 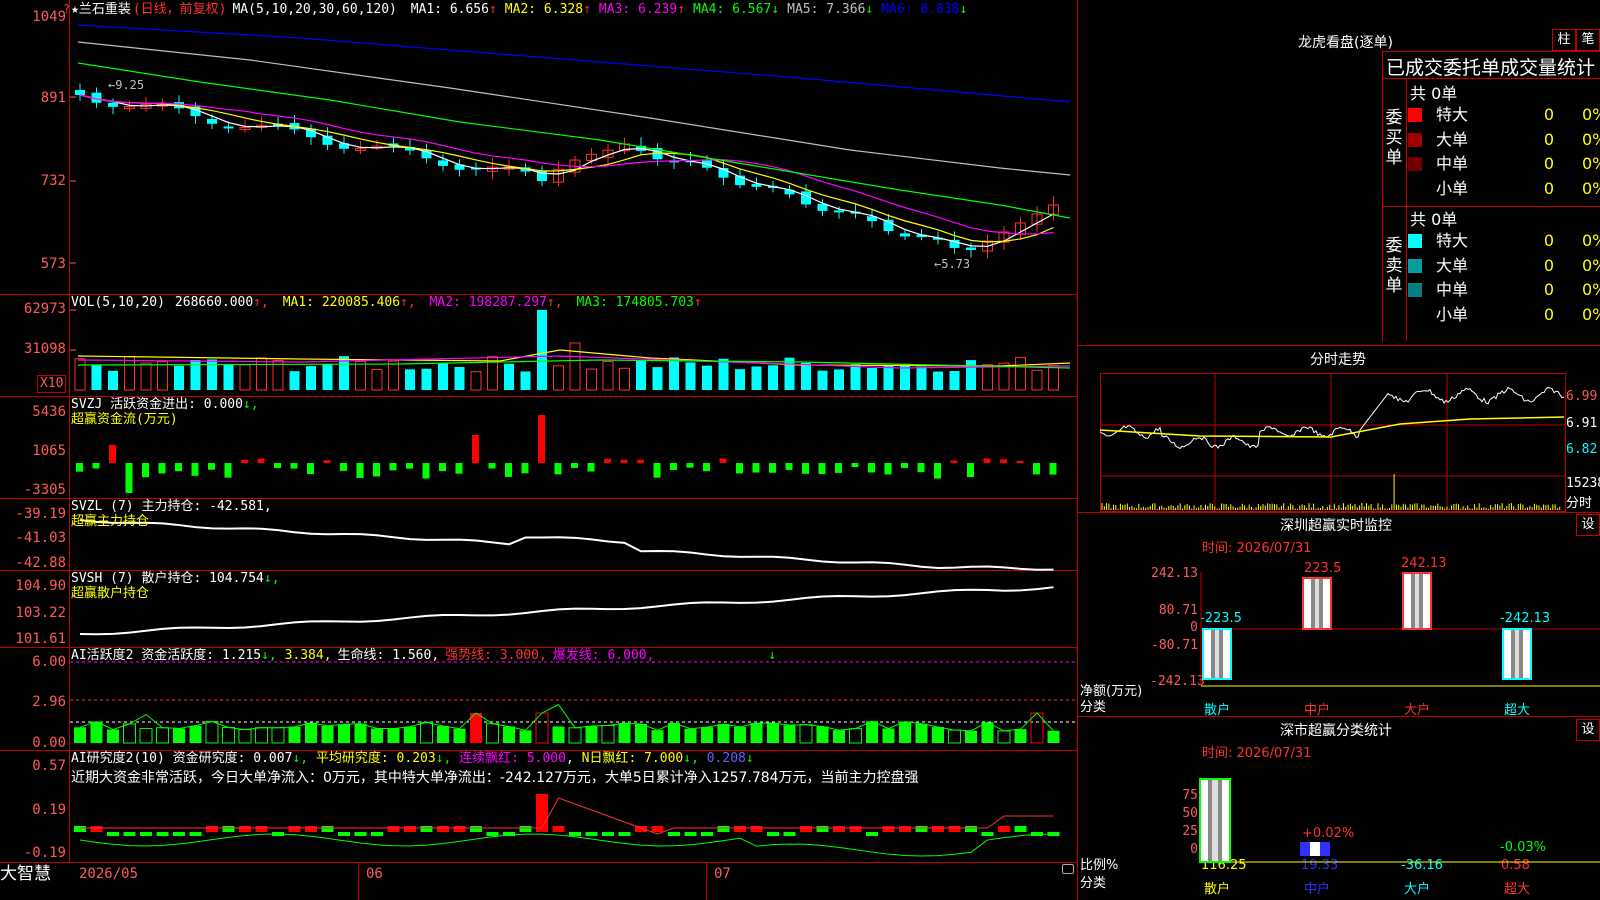 I want to click on svzl-title: SVZL (7) 主力持仓: -42.581,, so click(x=171, y=506).